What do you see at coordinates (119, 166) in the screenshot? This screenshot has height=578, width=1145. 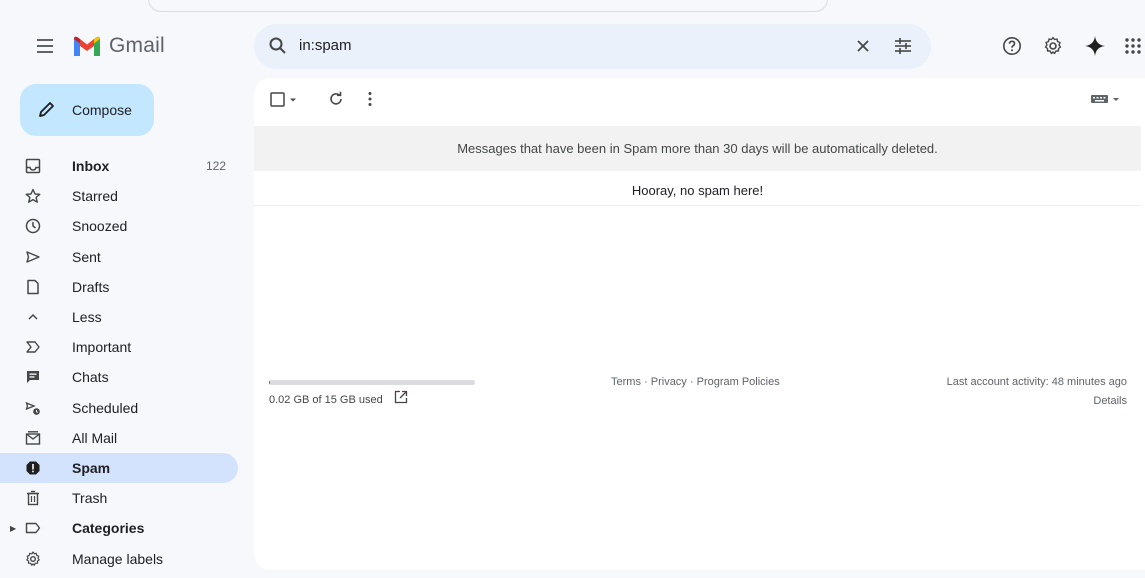 I see `sidebar-item-inbox: Inbox 122` at bounding box center [119, 166].